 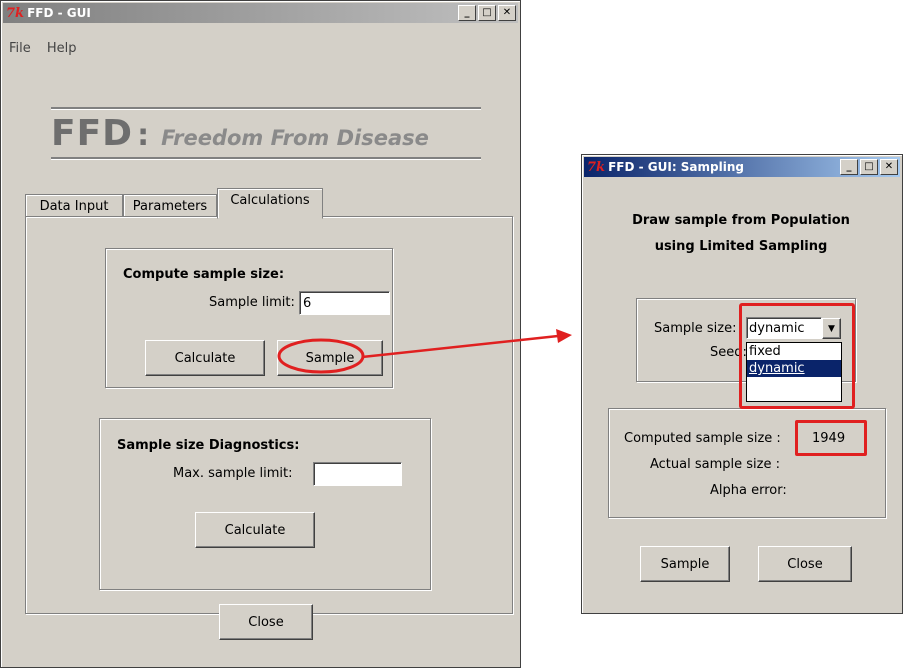 What do you see at coordinates (295, 138) in the screenshot?
I see `logo-tagline: Freedom From Disease` at bounding box center [295, 138].